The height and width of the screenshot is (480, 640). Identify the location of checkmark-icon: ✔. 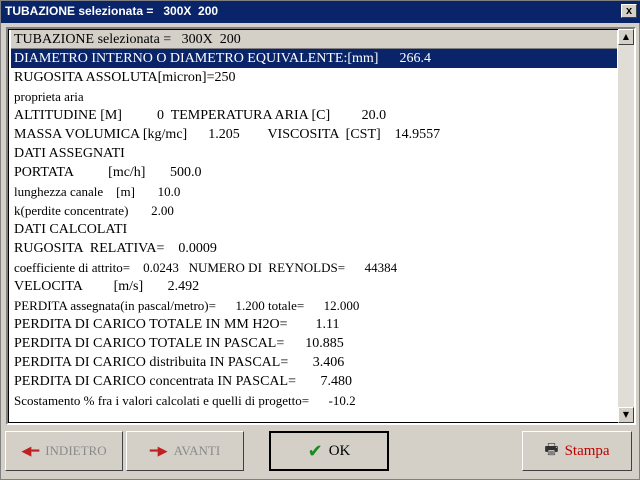
(315, 451).